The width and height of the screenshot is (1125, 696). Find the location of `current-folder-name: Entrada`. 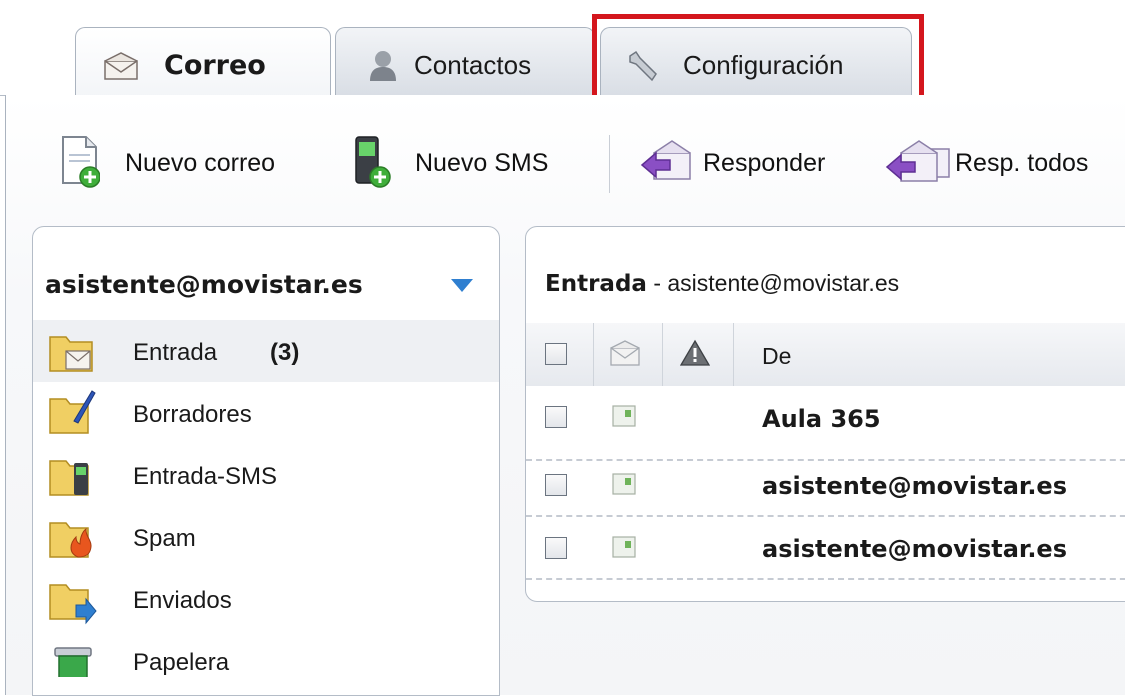

current-folder-name: Entrada is located at coordinates (596, 284).